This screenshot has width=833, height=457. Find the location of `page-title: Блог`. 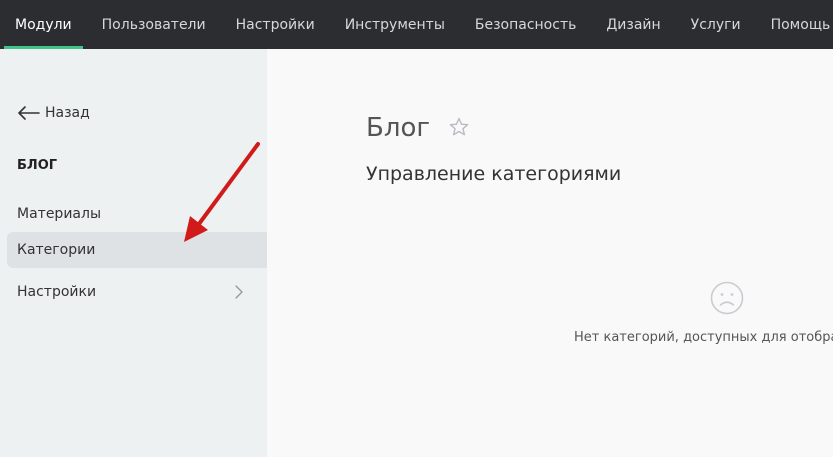

page-title: Блог is located at coordinates (398, 128).